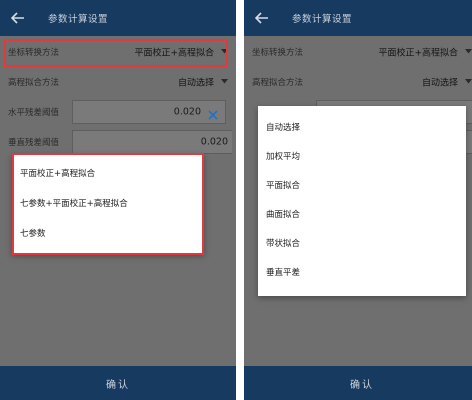 This screenshot has width=472, height=400. Describe the element at coordinates (34, 143) in the screenshot. I see `v-threshold-label: 垂直残差阈值` at that location.